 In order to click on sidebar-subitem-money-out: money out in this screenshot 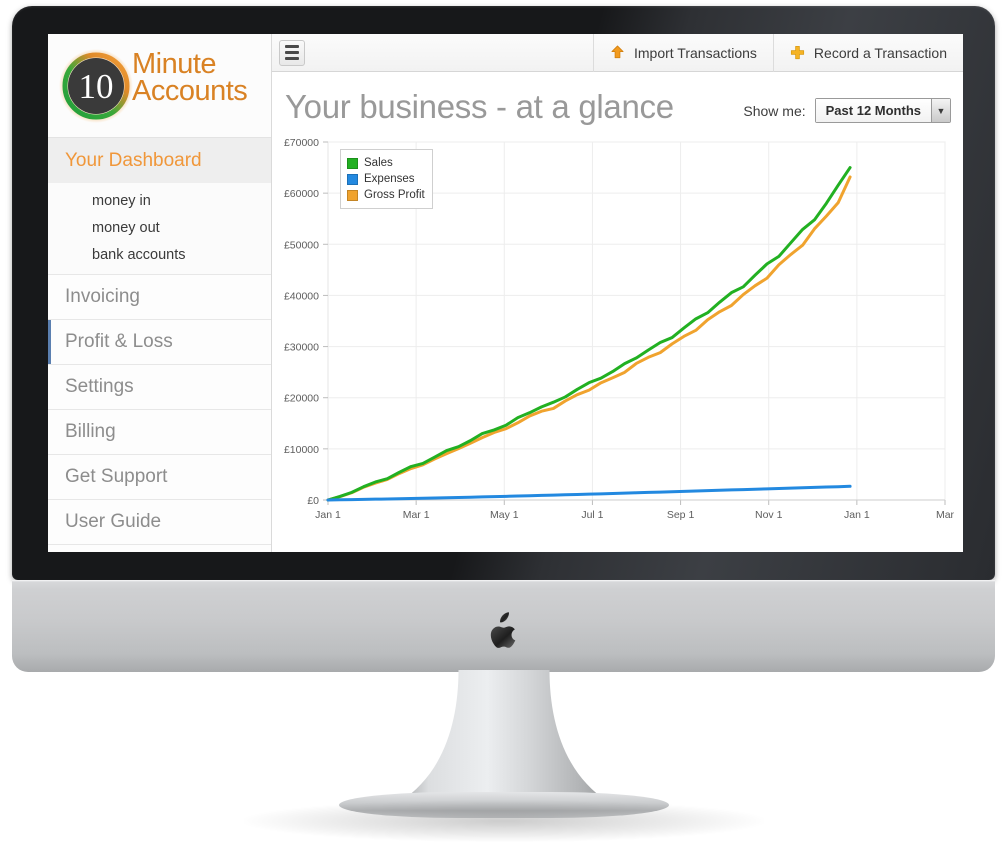, I will do `click(159, 227)`.